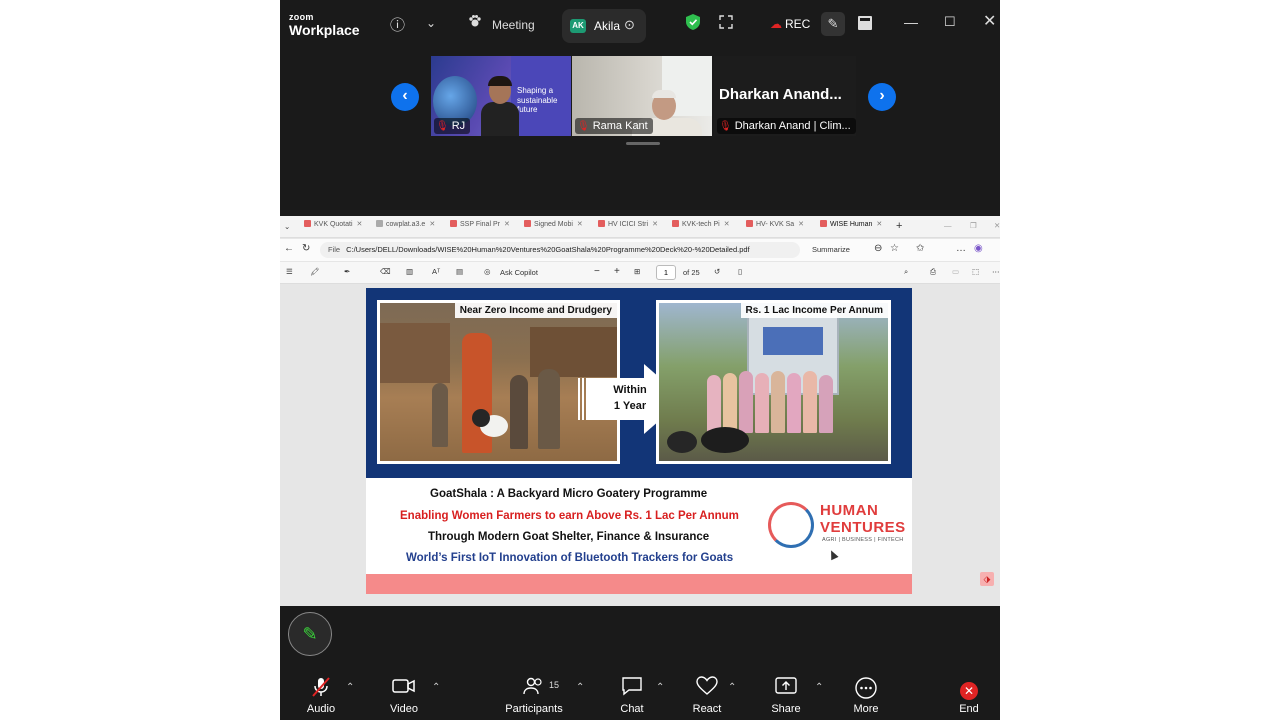 Image resolution: width=1280 pixels, height=720 pixels. Describe the element at coordinates (997, 225) in the screenshot. I see `window-close-icon: ✕` at that location.